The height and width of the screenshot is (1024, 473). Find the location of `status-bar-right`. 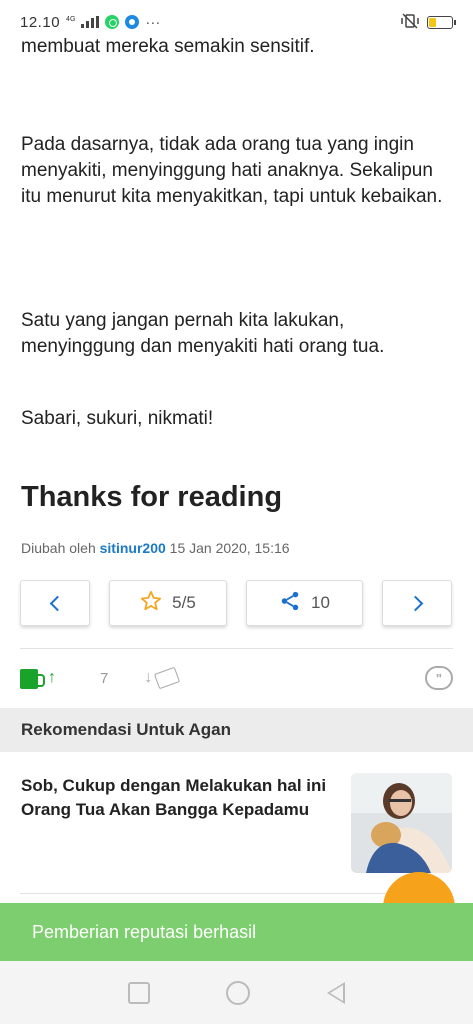

status-bar-right is located at coordinates (428, 22).